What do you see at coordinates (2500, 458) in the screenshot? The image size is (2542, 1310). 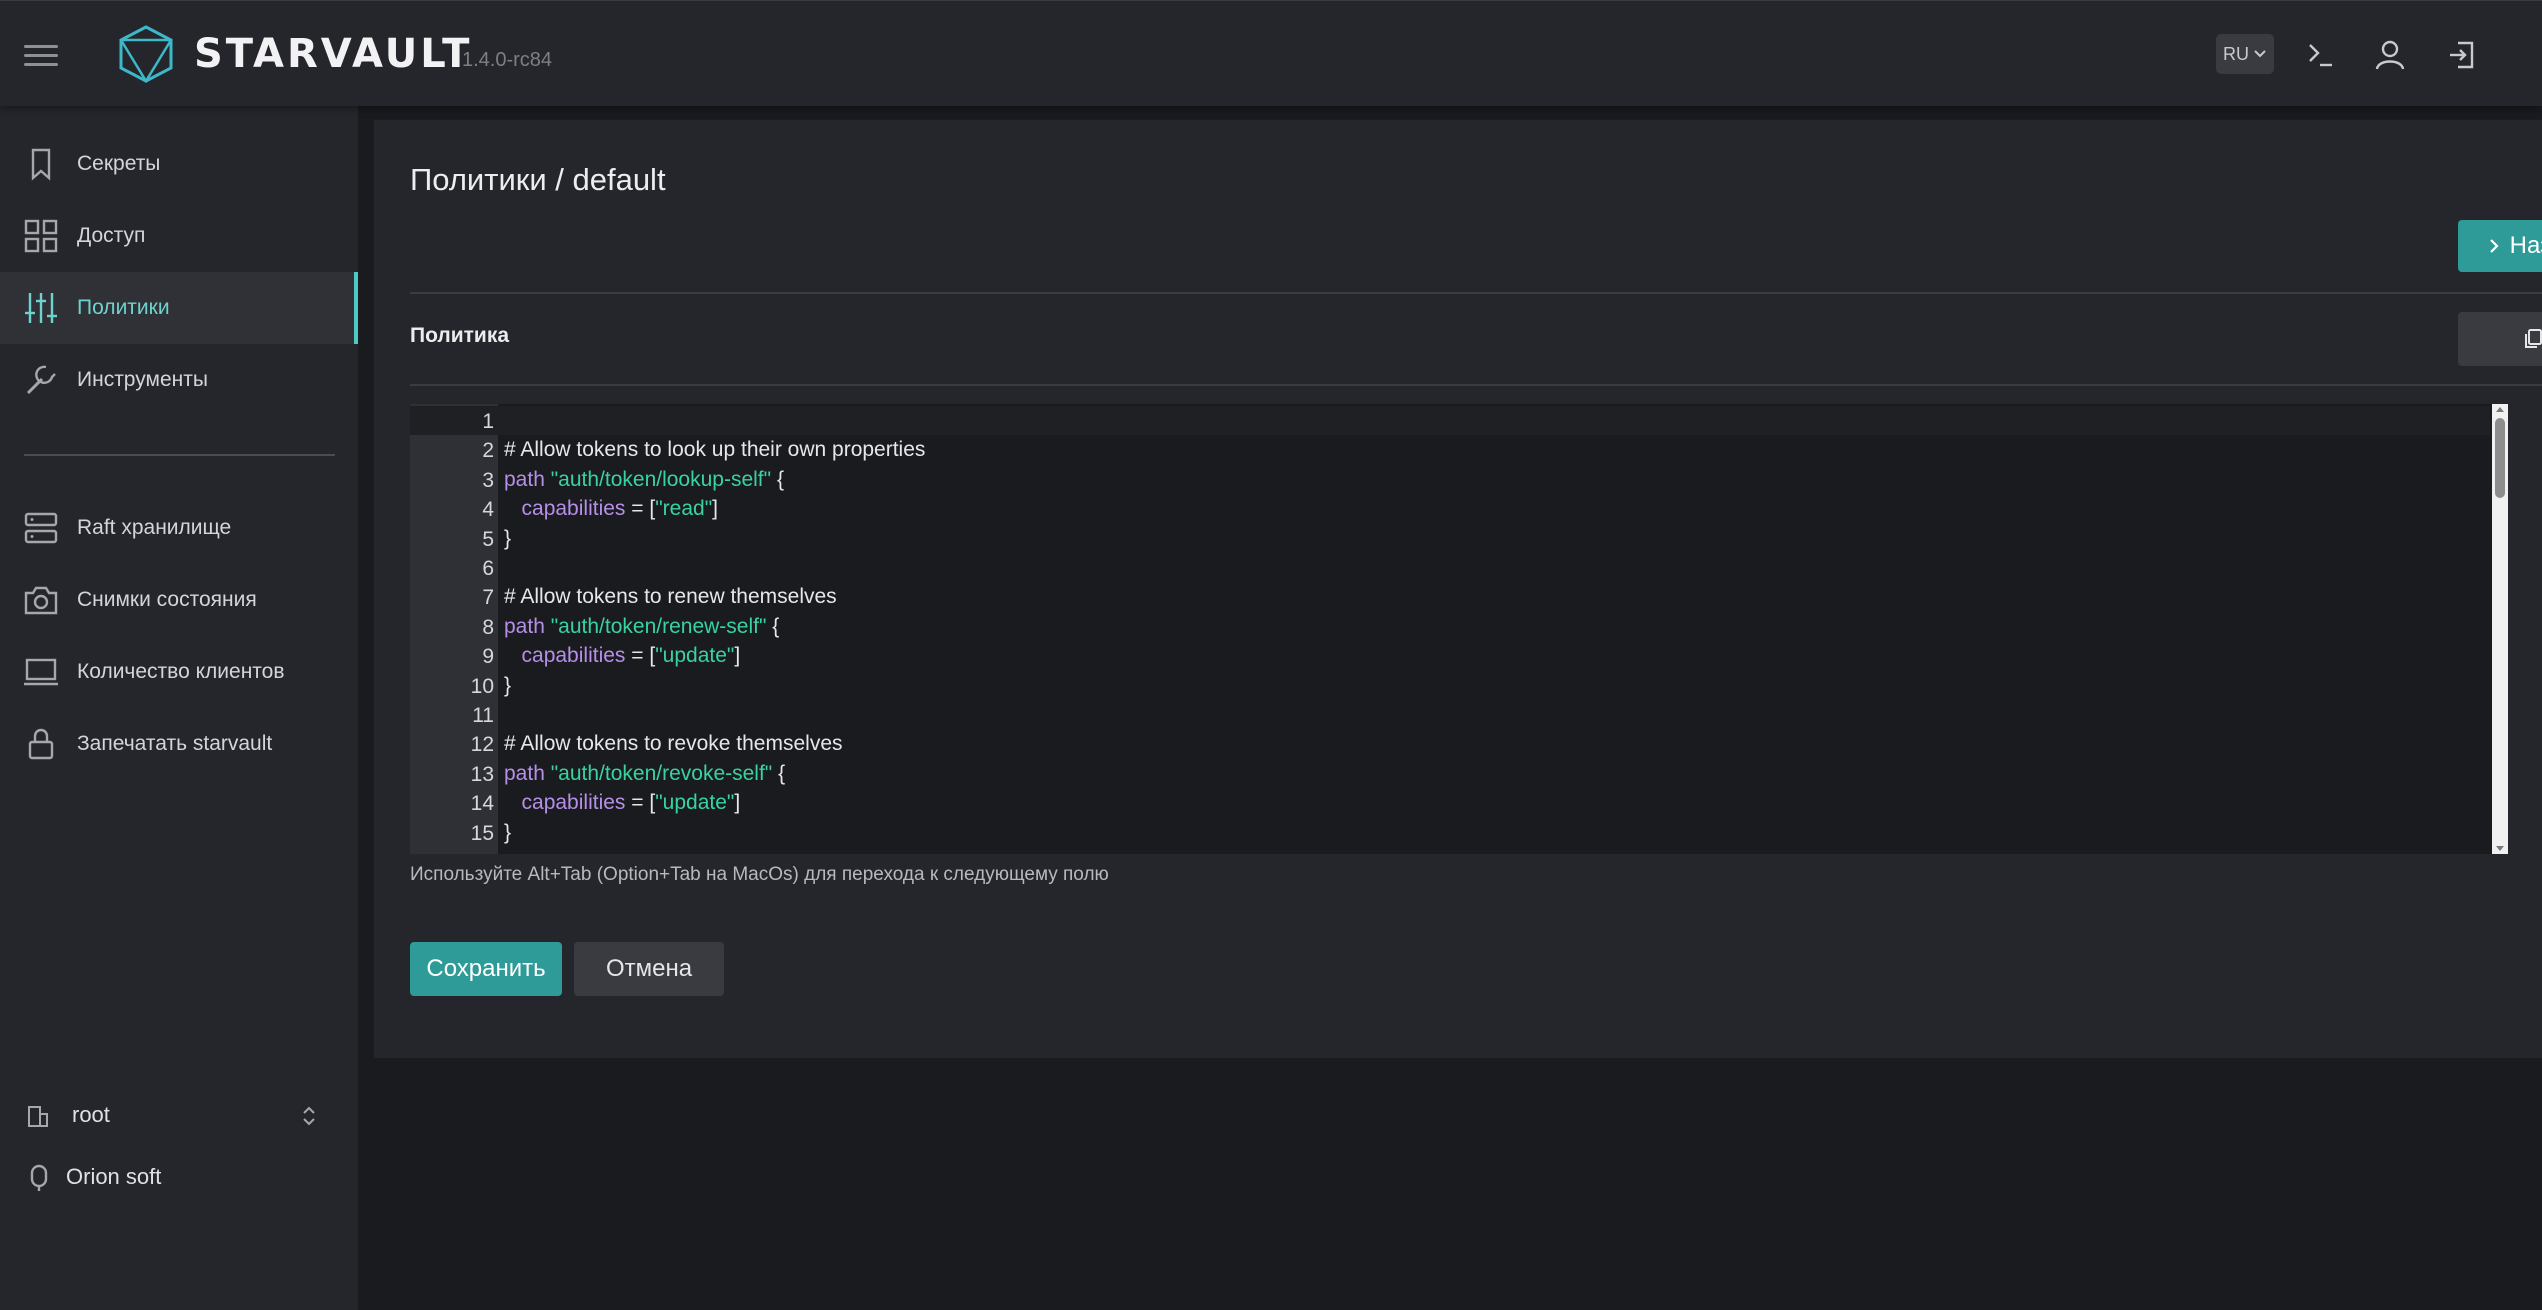 I see `scrollbar-thumb` at bounding box center [2500, 458].